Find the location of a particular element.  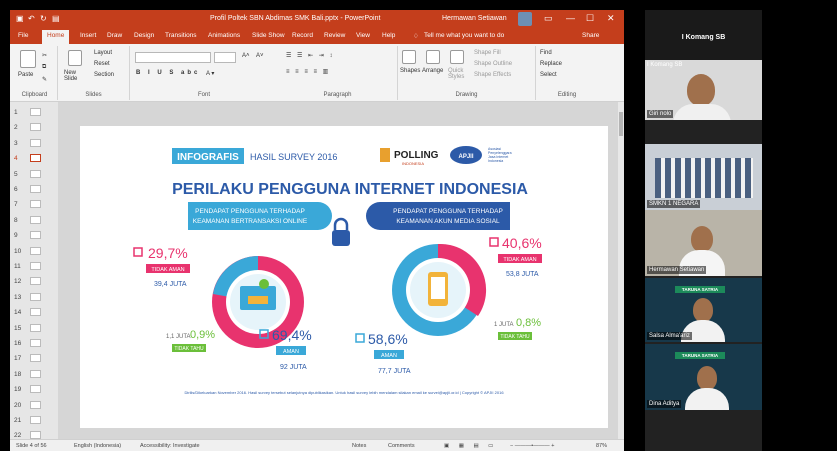

slide-thumbnail: 6 is located at coordinates (34, 190).